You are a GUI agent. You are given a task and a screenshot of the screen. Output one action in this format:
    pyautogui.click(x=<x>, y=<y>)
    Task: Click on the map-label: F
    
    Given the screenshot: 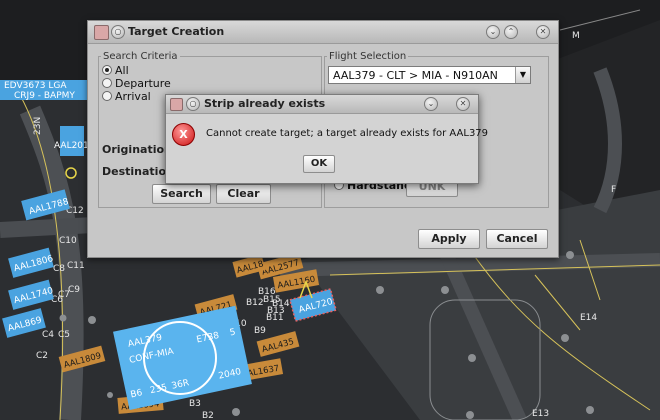 What is the action you would take?
    pyautogui.click(x=613, y=190)
    